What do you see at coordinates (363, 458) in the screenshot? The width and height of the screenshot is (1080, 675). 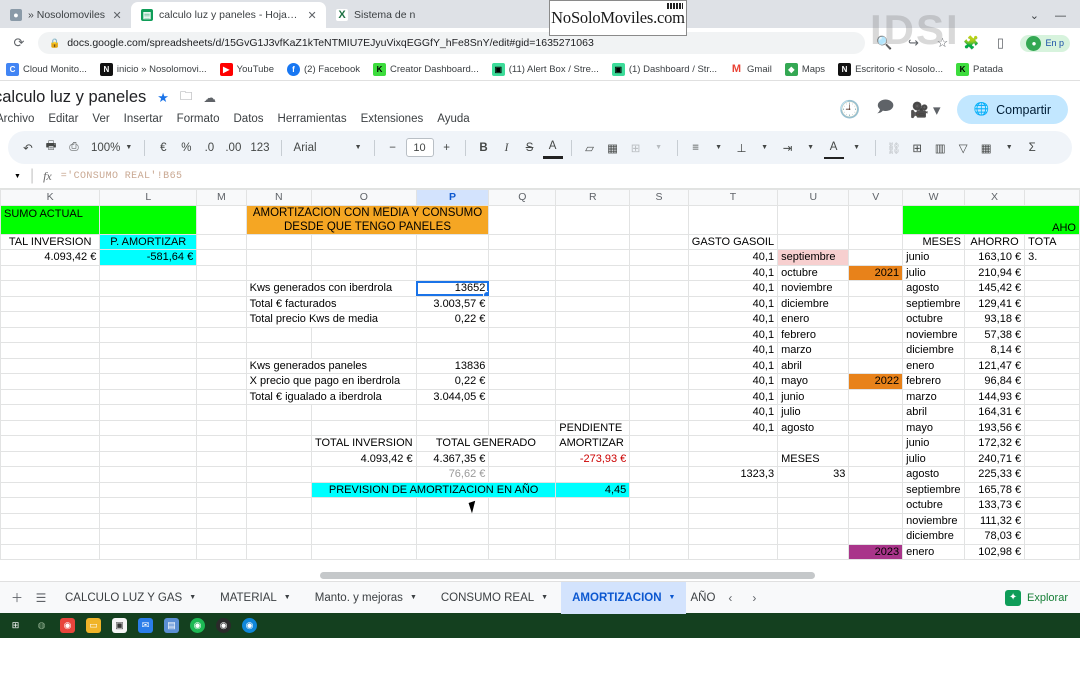 I see `cell-inversion-total-value: 4.093,42 €` at bounding box center [363, 458].